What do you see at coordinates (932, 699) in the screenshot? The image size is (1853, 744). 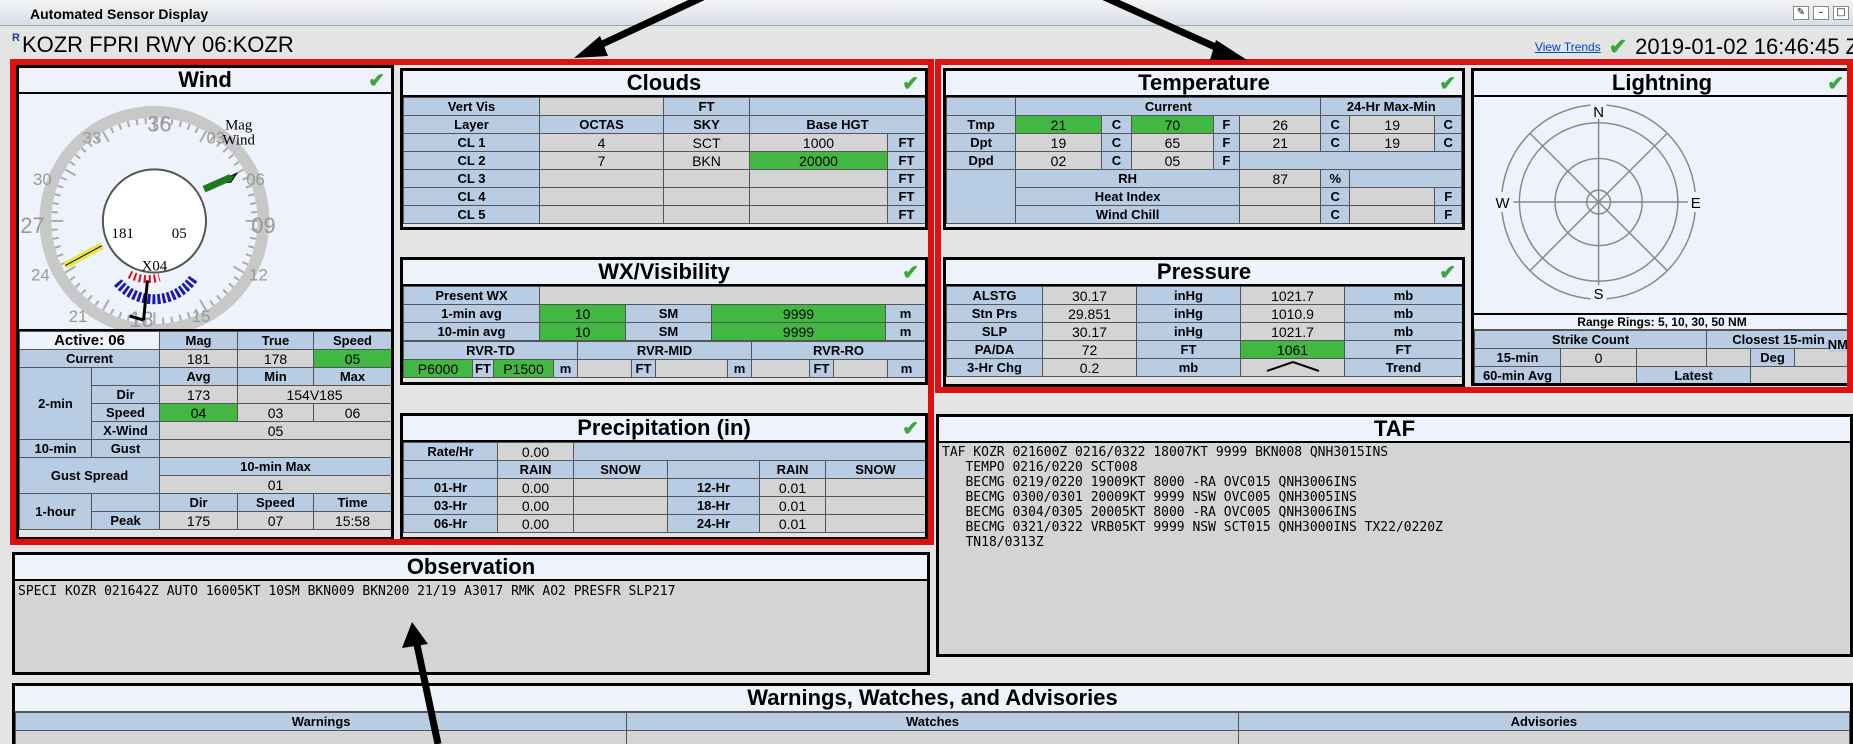 I see `warnings-header: Warnings, Watches, and Advisories` at bounding box center [932, 699].